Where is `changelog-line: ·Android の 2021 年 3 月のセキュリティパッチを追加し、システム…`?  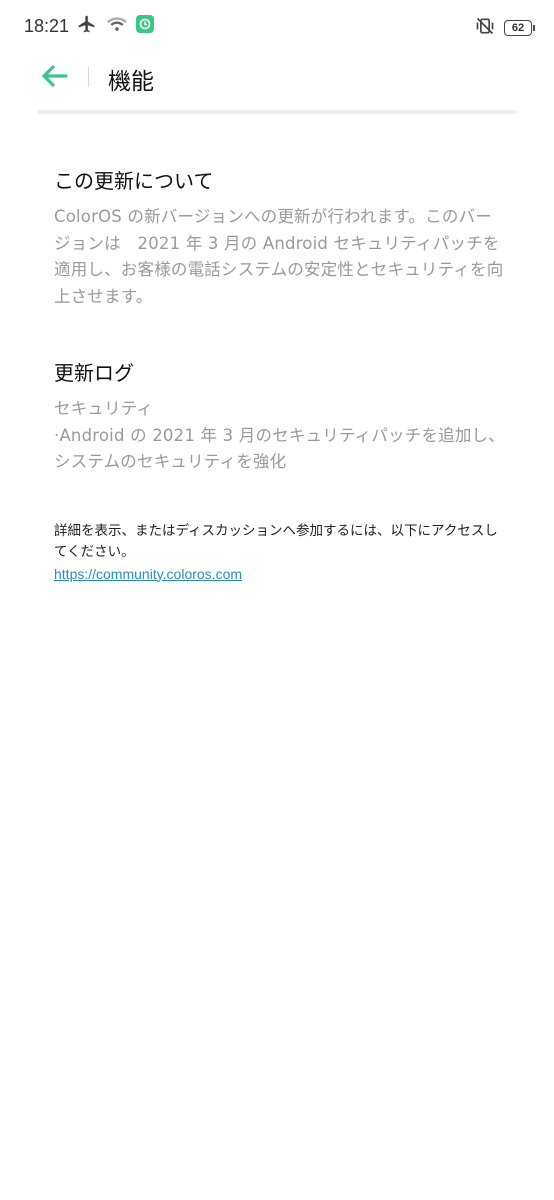
changelog-line: ·Android の 2021 年 3 月のセキュリティパッチを追加し、システム… is located at coordinates (279, 448).